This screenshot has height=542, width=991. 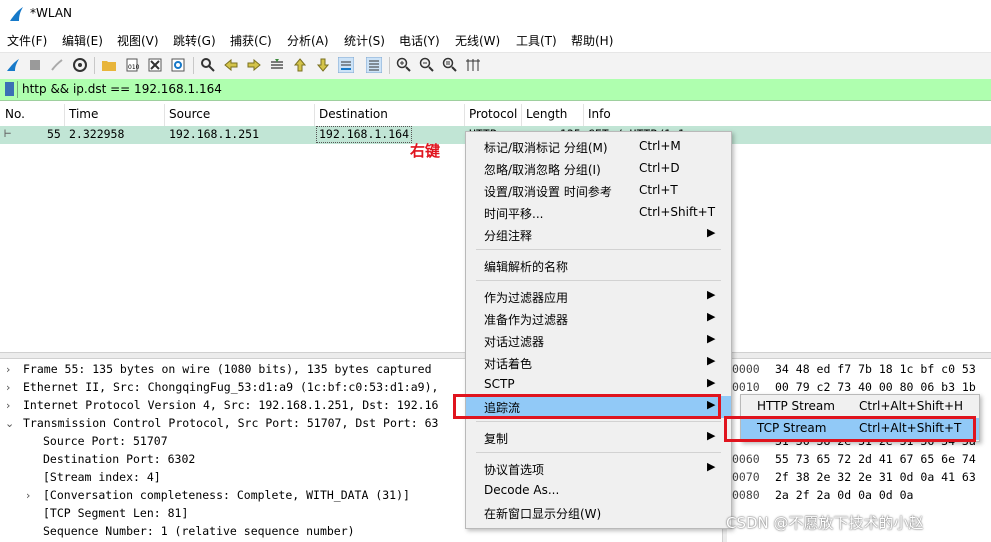 I want to click on window-title: *WLAN, so click(x=51, y=13).